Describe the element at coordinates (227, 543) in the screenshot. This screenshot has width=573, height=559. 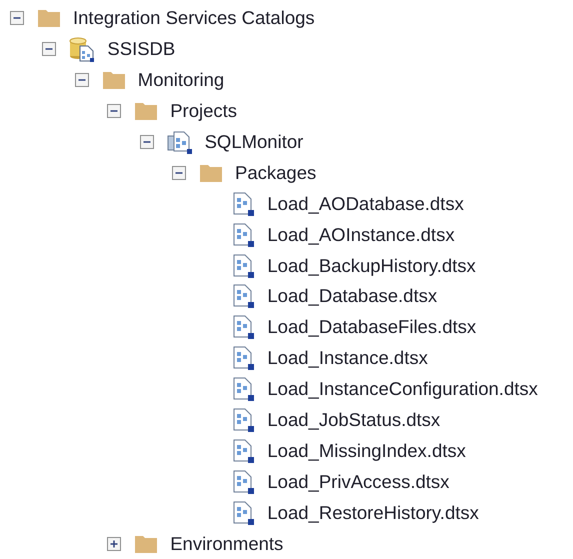
I see `tree-item: Environments` at that location.